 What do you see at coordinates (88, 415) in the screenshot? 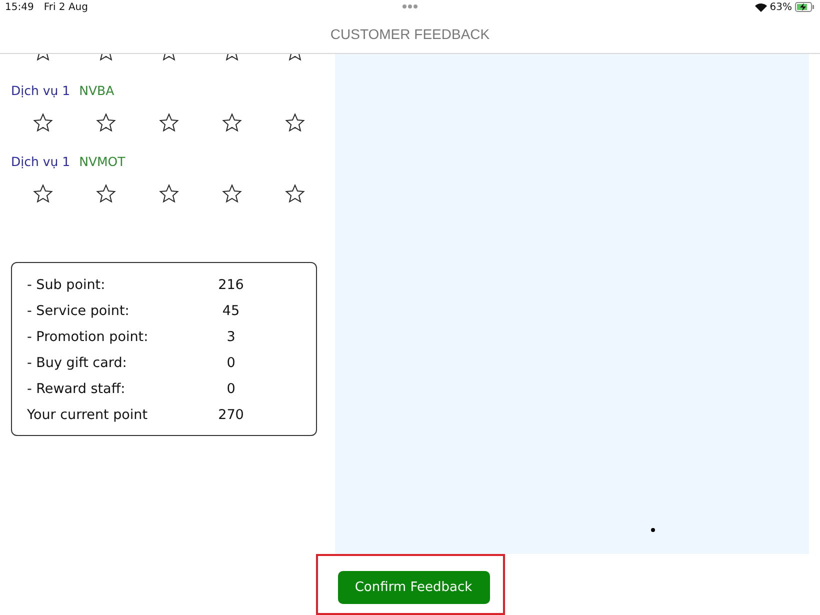
I see `point-label: Your current point` at bounding box center [88, 415].